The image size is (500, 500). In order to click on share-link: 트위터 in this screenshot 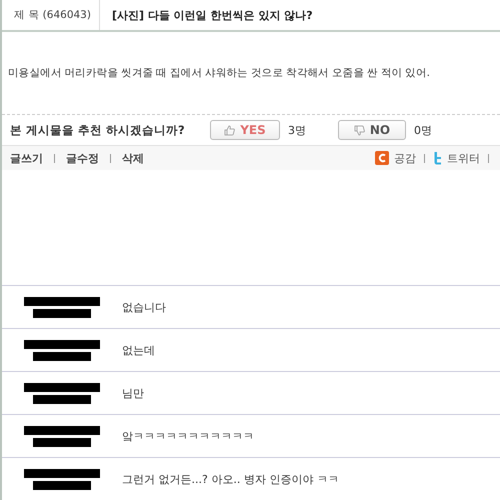, I will do `click(463, 158)`.